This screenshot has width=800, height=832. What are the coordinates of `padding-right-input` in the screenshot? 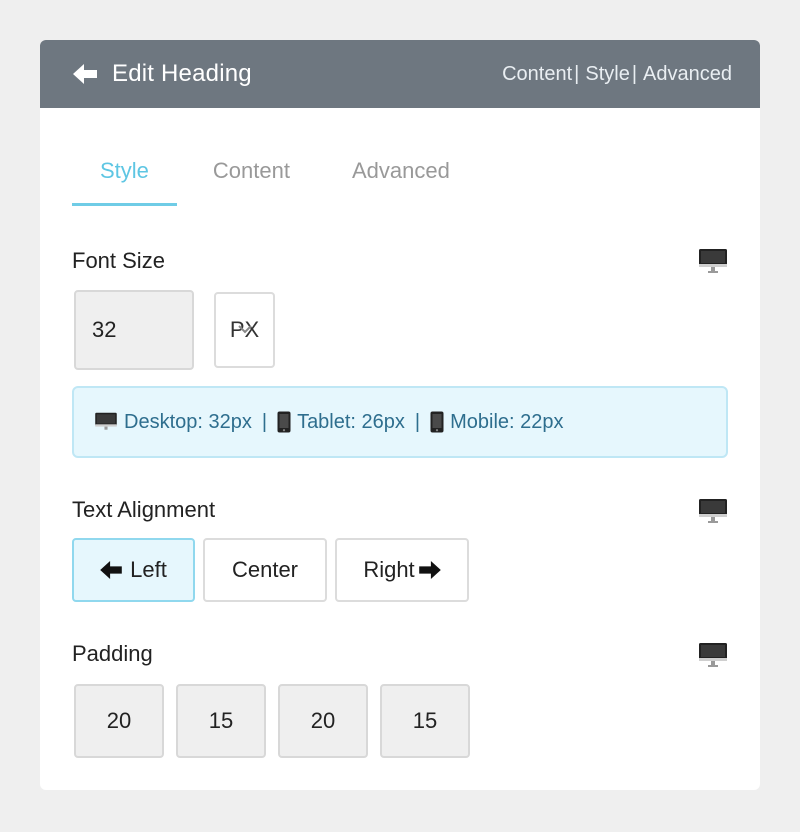 It's located at (221, 721).